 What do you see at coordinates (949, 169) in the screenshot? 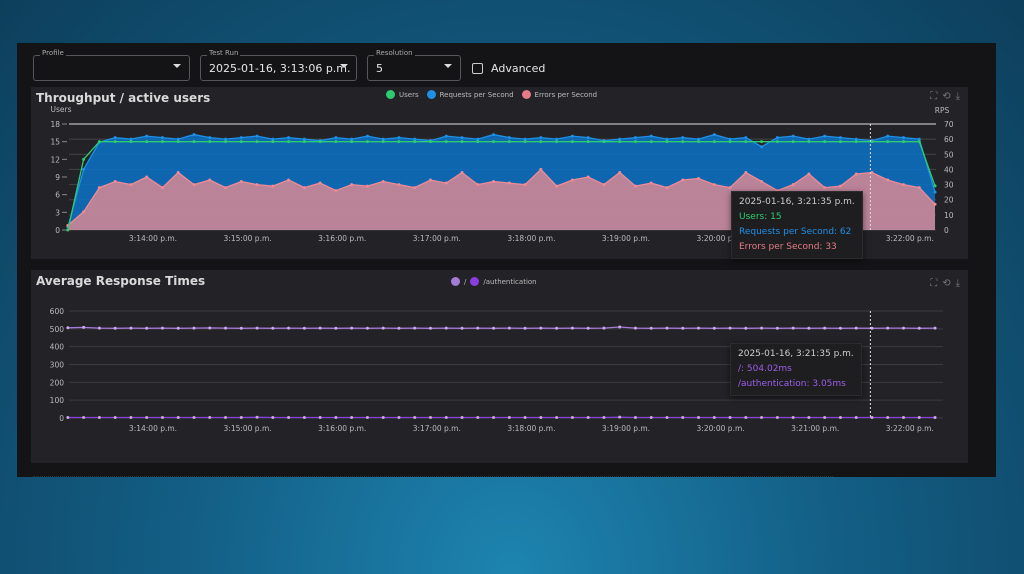
I see `y2-tick-label: 40` at bounding box center [949, 169].